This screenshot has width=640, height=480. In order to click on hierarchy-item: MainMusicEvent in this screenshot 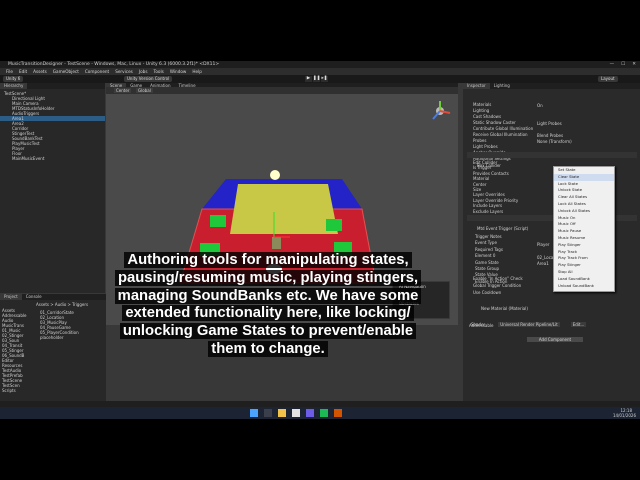, I will do `click(52, 158)`.